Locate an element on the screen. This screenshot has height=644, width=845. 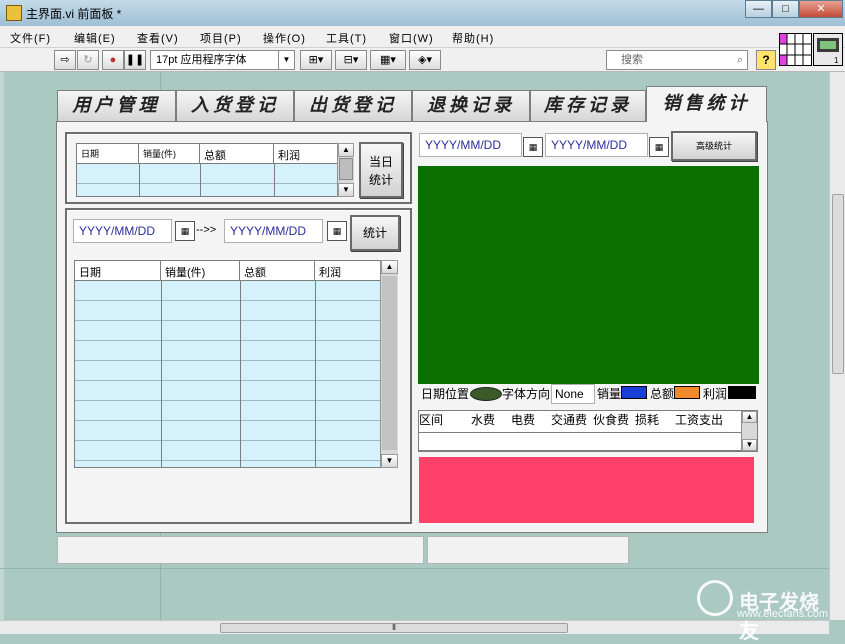
legend-profit-swatch is located at coordinates (742, 392).